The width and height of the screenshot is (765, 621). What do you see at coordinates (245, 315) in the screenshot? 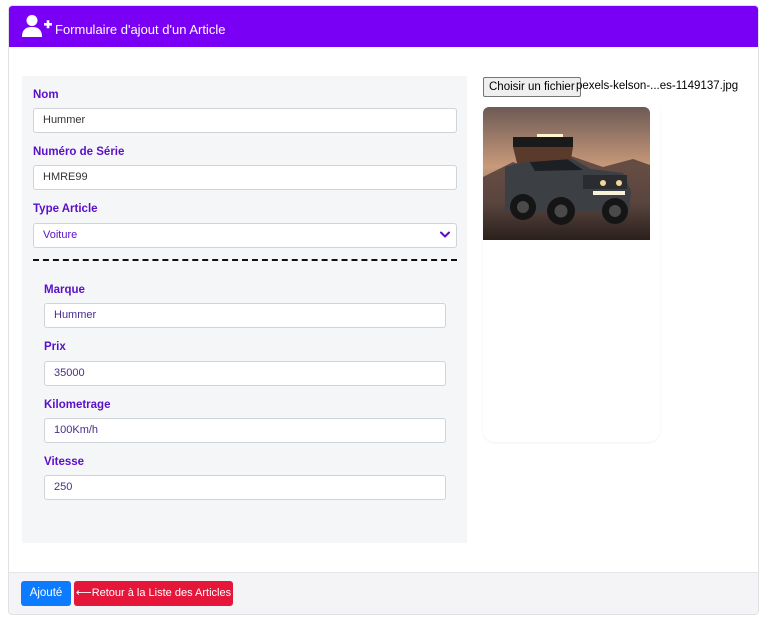
I see `marque-input: Hummer` at bounding box center [245, 315].